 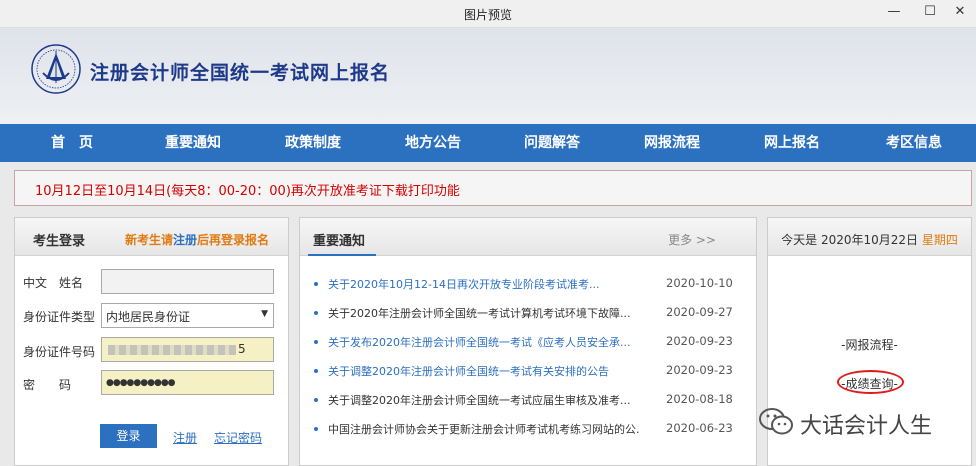 What do you see at coordinates (47, 385) in the screenshot?
I see `password-label: 密 码` at bounding box center [47, 385].